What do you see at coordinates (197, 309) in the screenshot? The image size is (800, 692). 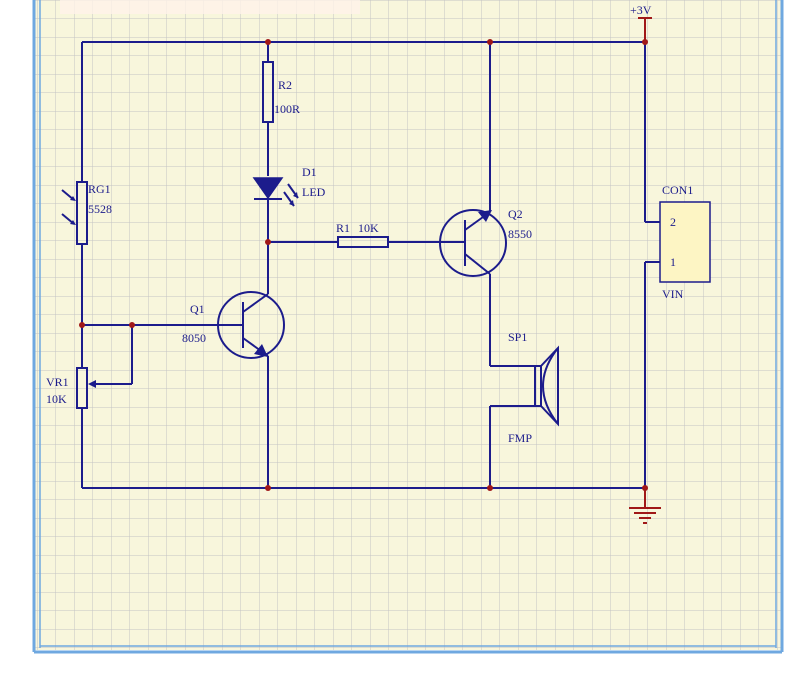 I see `q1-ref: Q1` at bounding box center [197, 309].